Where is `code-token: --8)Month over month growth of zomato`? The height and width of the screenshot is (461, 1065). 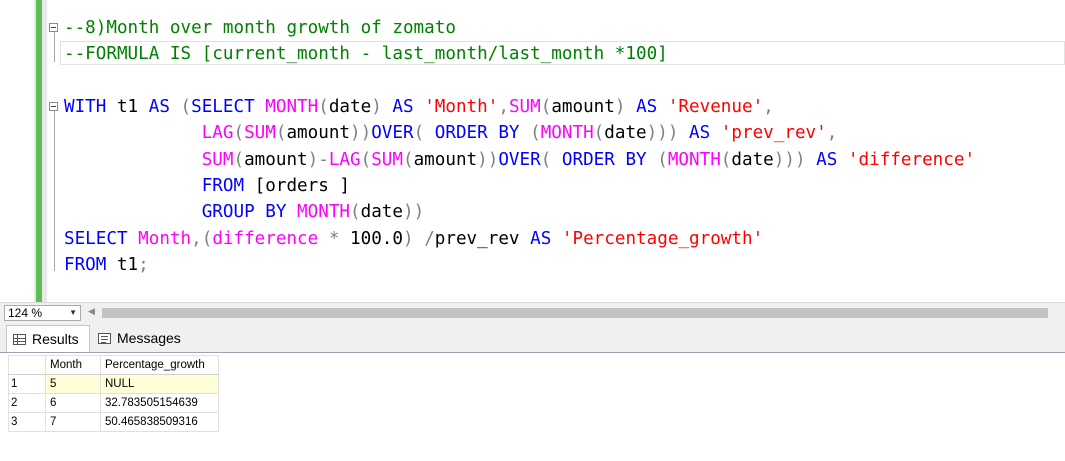
code-token: --8)Month over month growth of zomato is located at coordinates (260, 28).